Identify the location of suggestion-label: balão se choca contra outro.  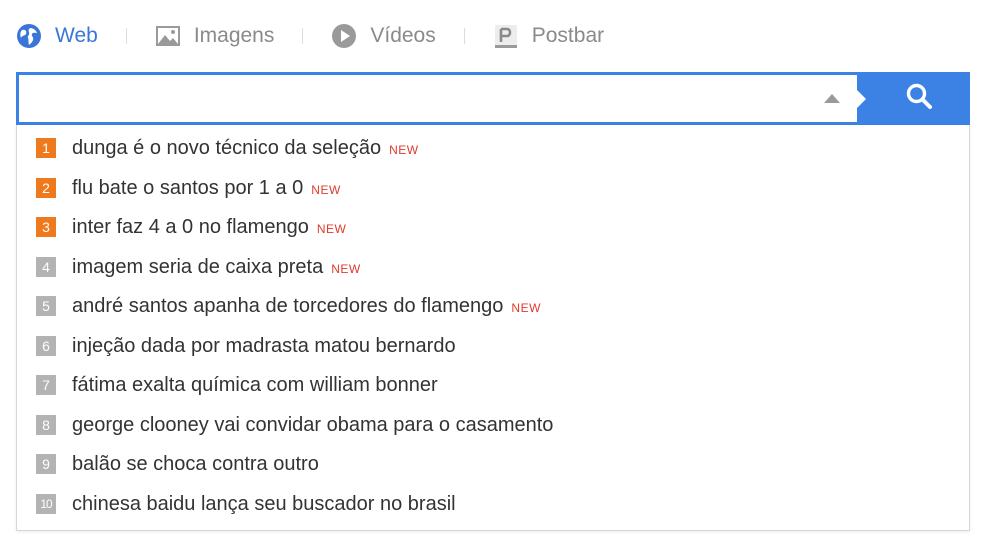
(195, 463).